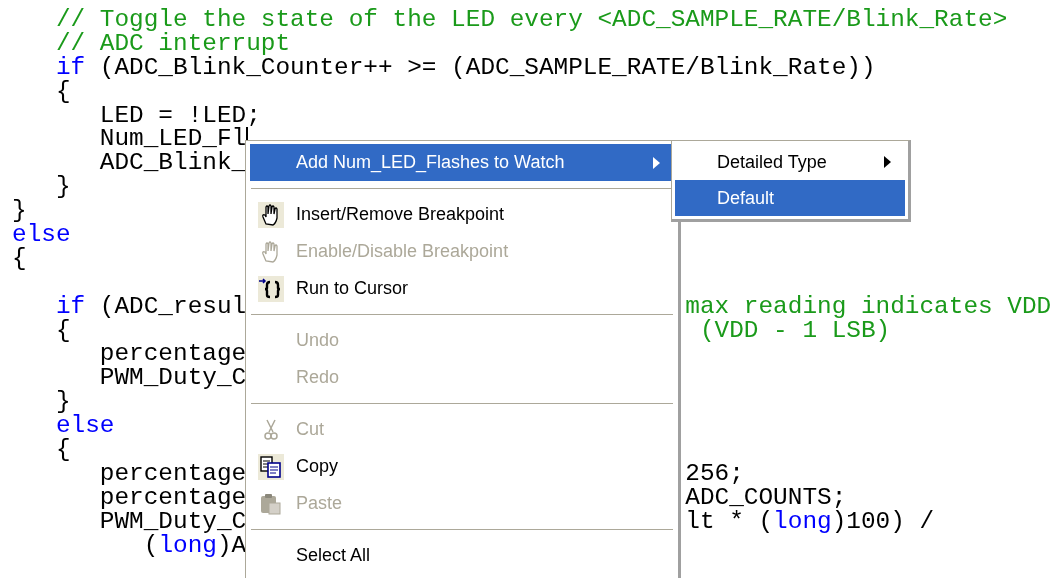 The image size is (1054, 578). I want to click on code-line: (VDD - 1 LSB), so click(794, 330).